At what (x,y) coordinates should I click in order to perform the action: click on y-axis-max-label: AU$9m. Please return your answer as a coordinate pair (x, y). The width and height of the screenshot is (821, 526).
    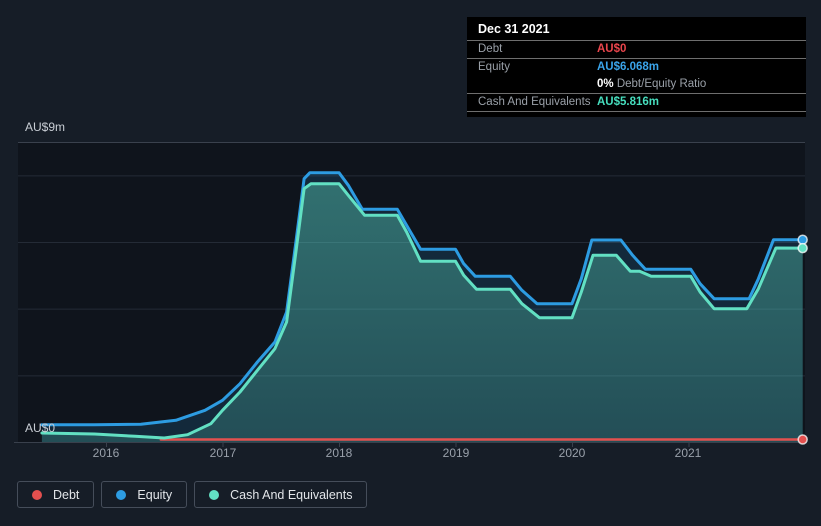
    Looking at the image, I should click on (45, 127).